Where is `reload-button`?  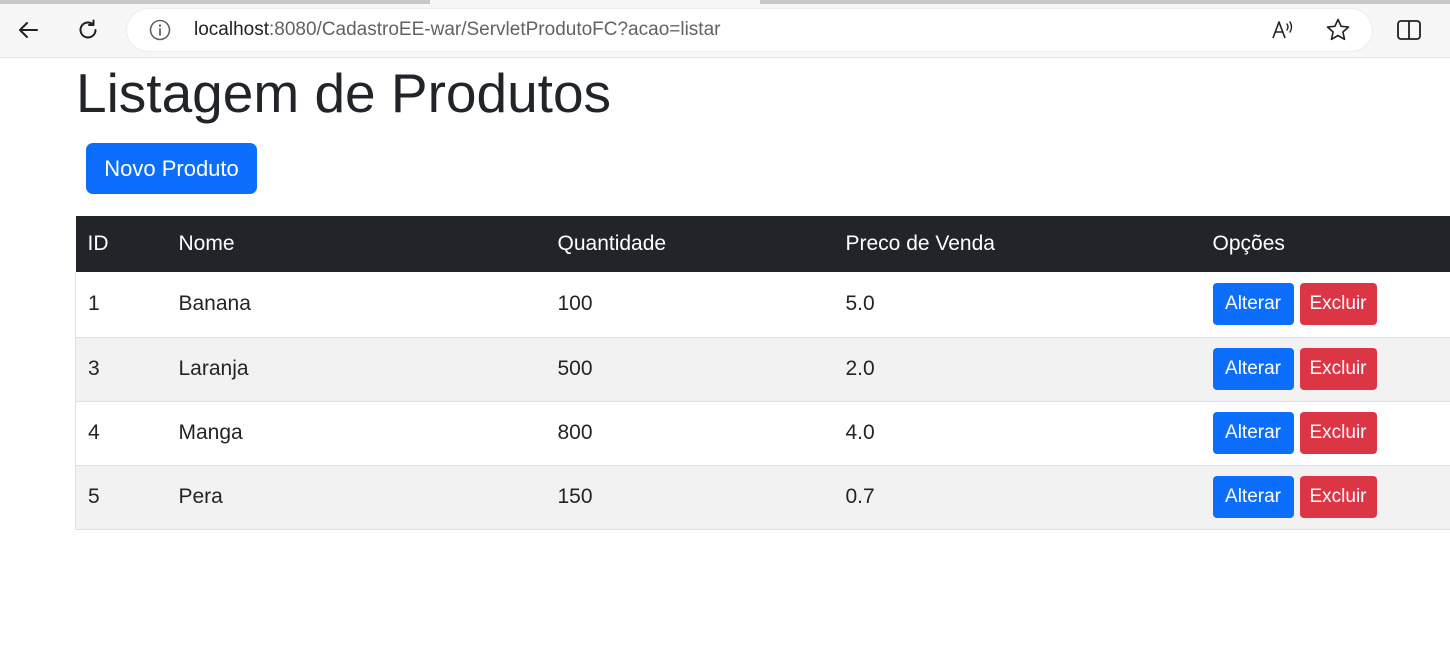
reload-button is located at coordinates (88, 30).